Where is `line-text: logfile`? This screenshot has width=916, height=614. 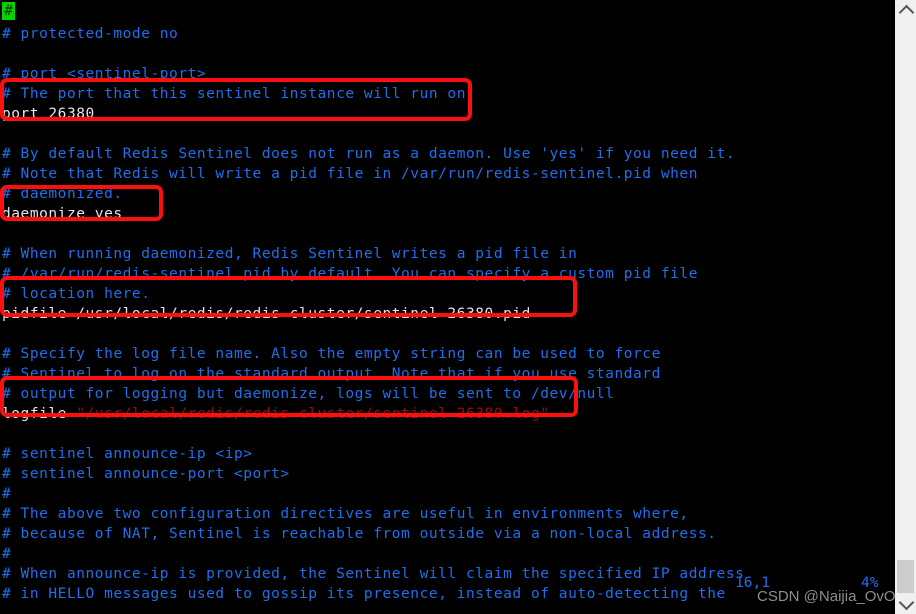 line-text: logfile is located at coordinates (39, 414).